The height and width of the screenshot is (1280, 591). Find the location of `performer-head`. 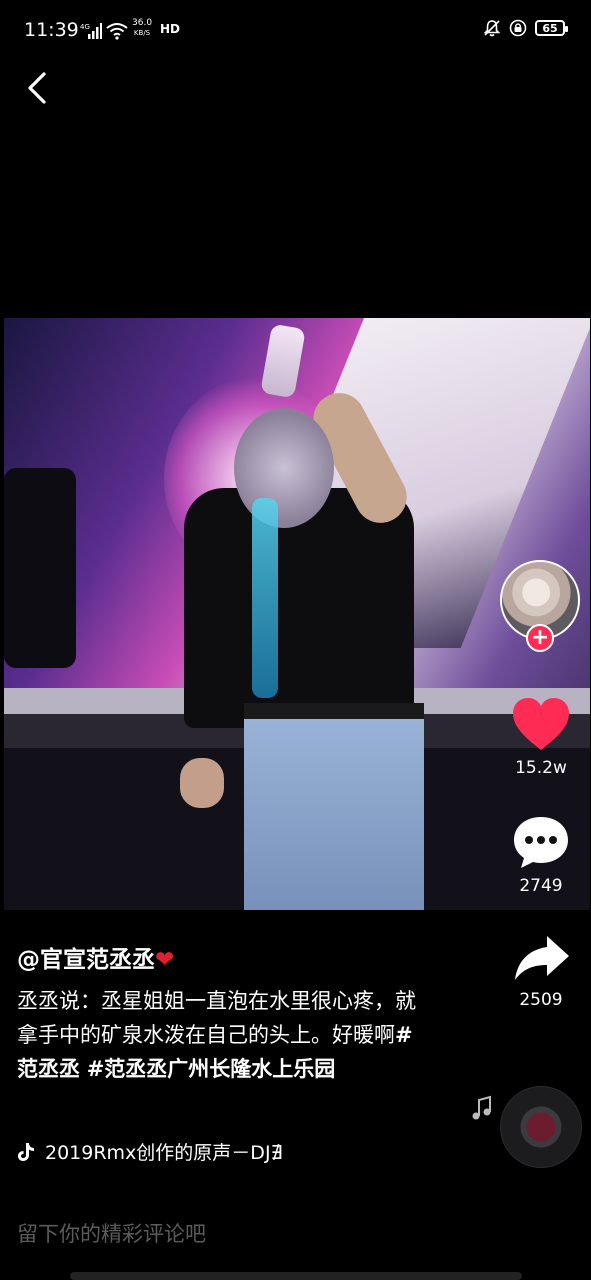

performer-head is located at coordinates (284, 468).